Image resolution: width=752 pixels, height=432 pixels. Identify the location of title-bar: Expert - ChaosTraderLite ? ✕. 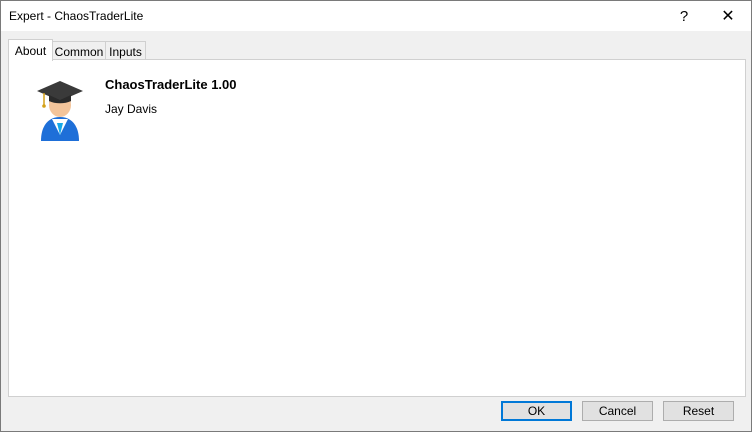
(376, 16).